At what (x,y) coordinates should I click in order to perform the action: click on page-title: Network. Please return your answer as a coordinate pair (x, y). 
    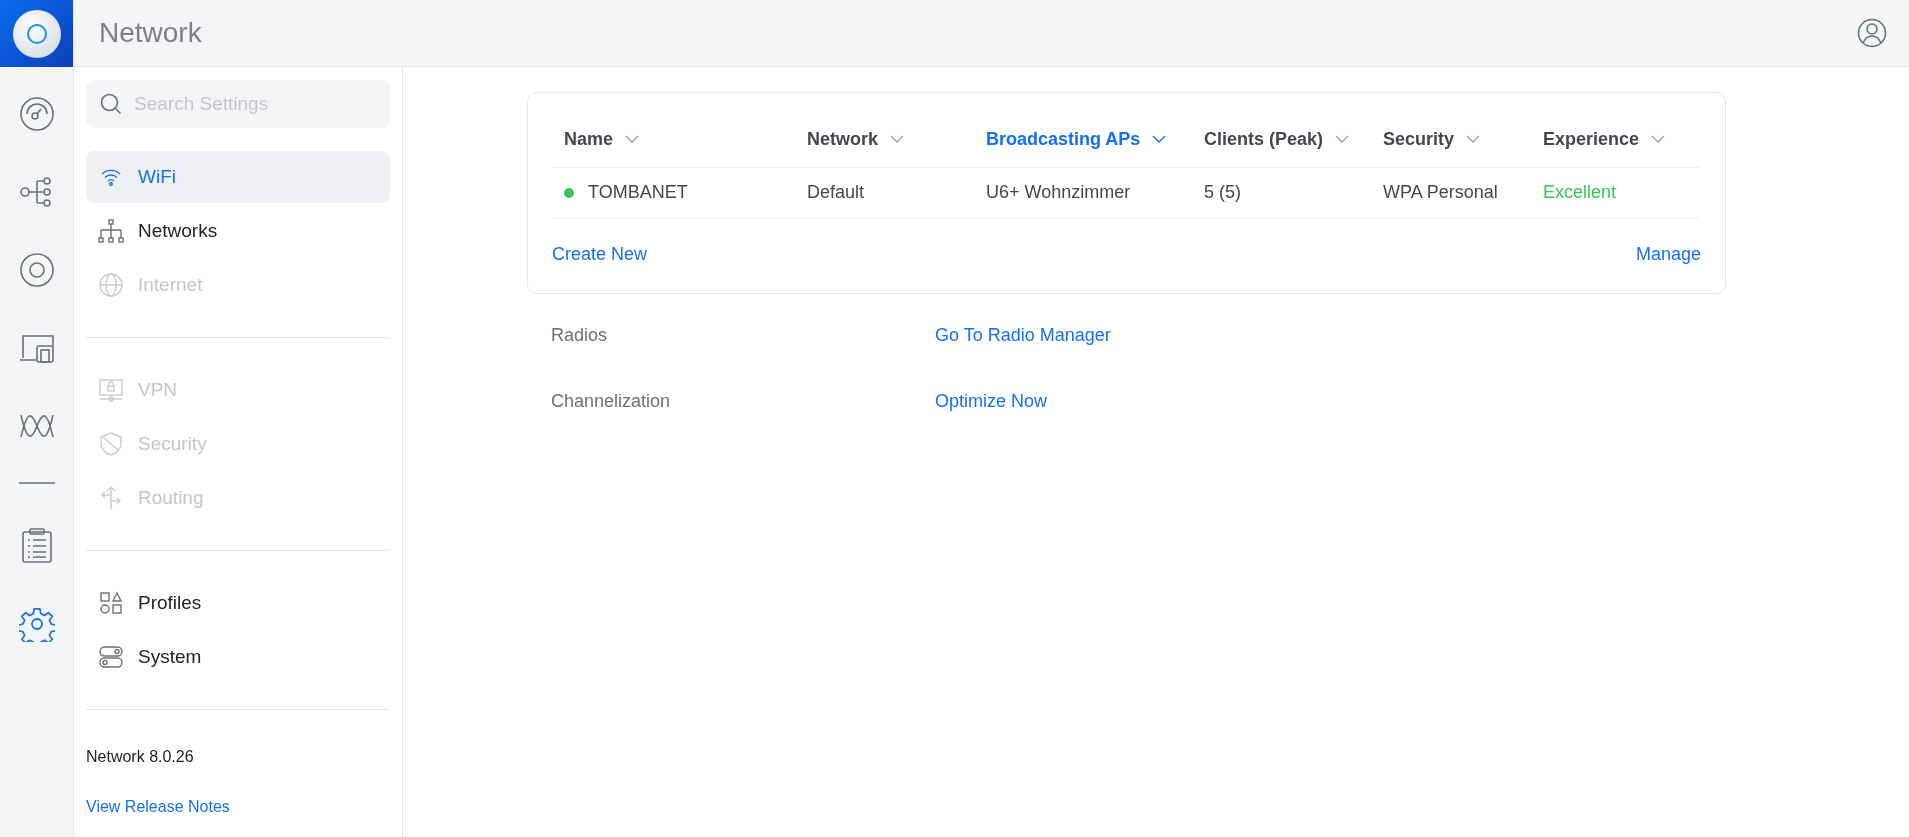
    Looking at the image, I should click on (150, 33).